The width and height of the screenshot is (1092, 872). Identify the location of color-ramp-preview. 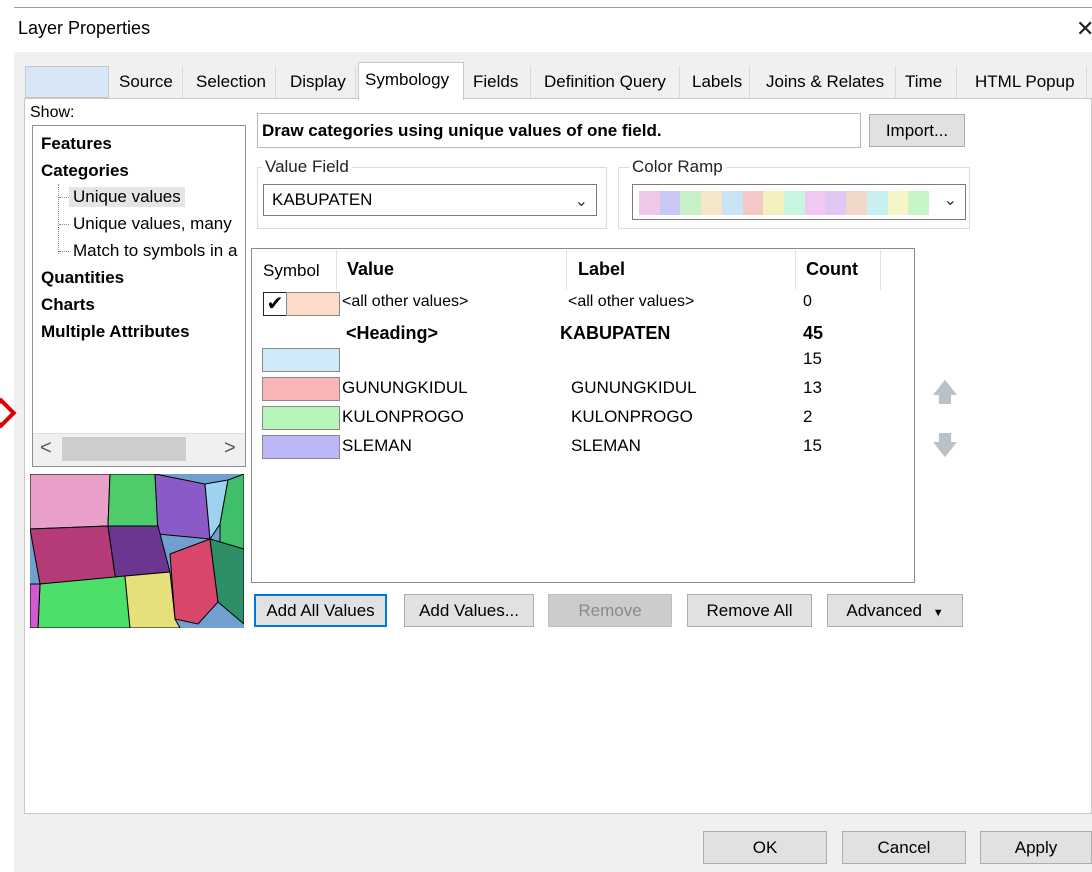
(784, 203).